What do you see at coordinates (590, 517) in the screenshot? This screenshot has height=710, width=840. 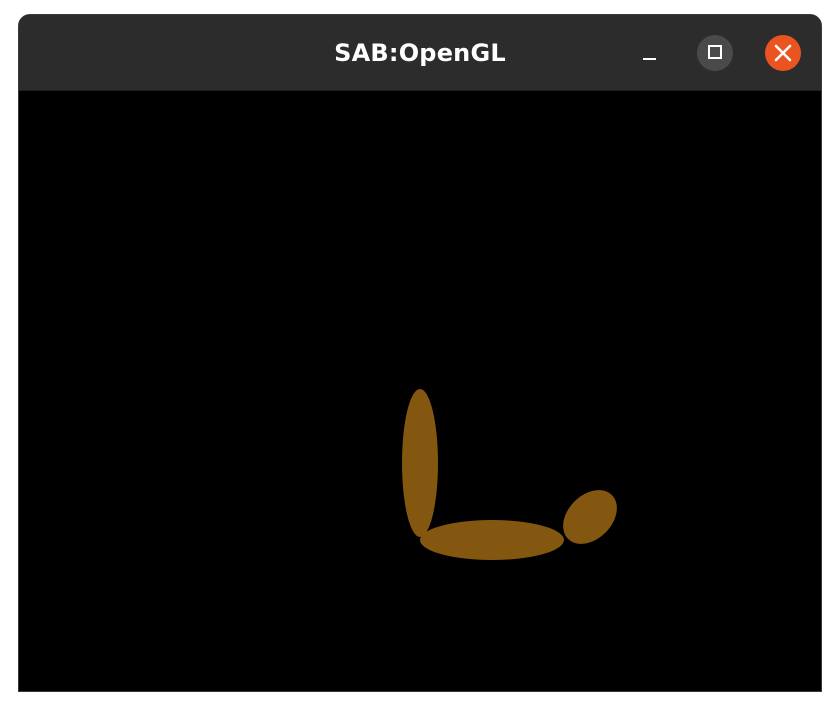 I see `end-segment` at bounding box center [590, 517].